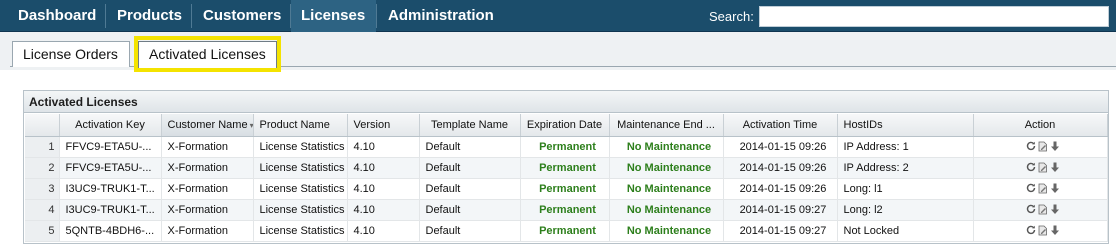 Image resolution: width=1116 pixels, height=244 pixels. Describe the element at coordinates (934, 16) in the screenshot. I see `search-input` at that location.